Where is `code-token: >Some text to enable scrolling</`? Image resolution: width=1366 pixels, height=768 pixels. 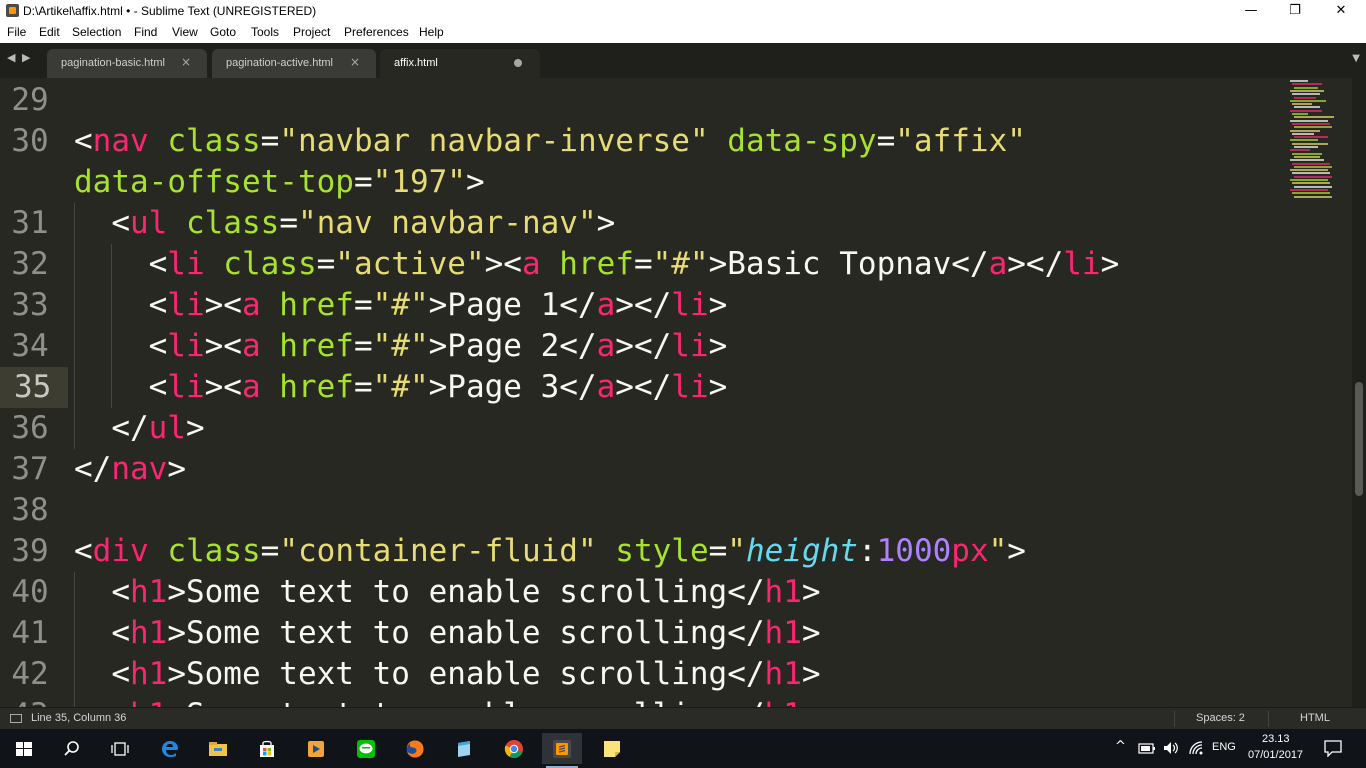
code-token: >Some text to enable scrolling</ is located at coordinates (466, 592).